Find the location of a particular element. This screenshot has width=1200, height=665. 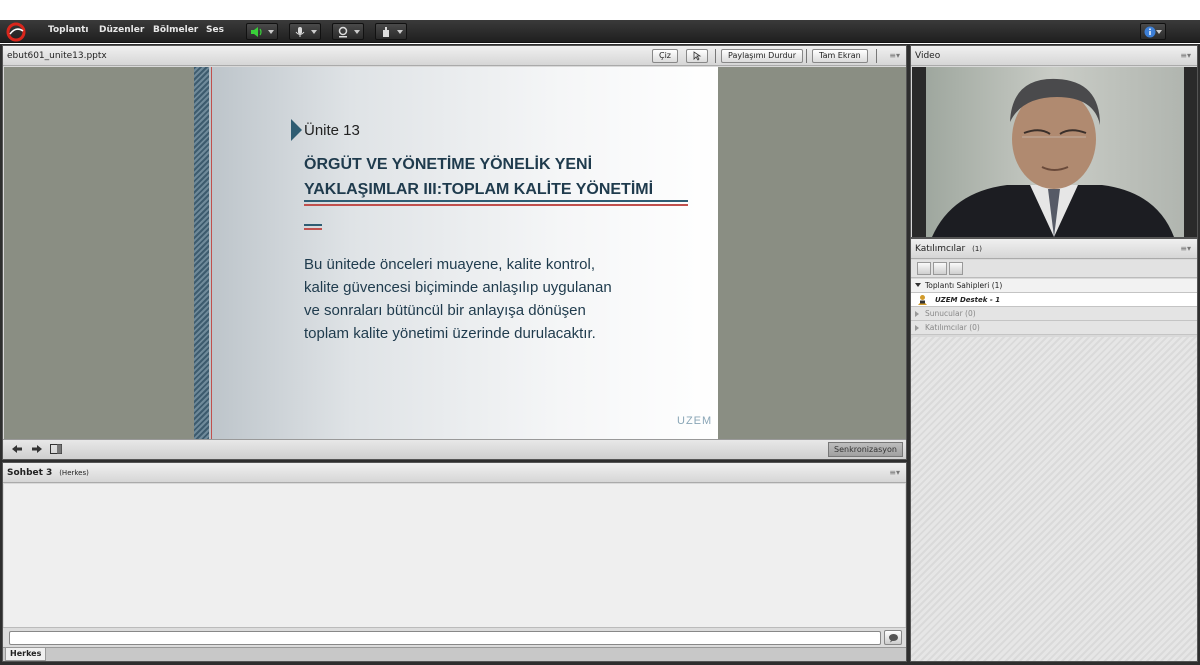

chat-title: Sohbet 3 is located at coordinates (30, 473).